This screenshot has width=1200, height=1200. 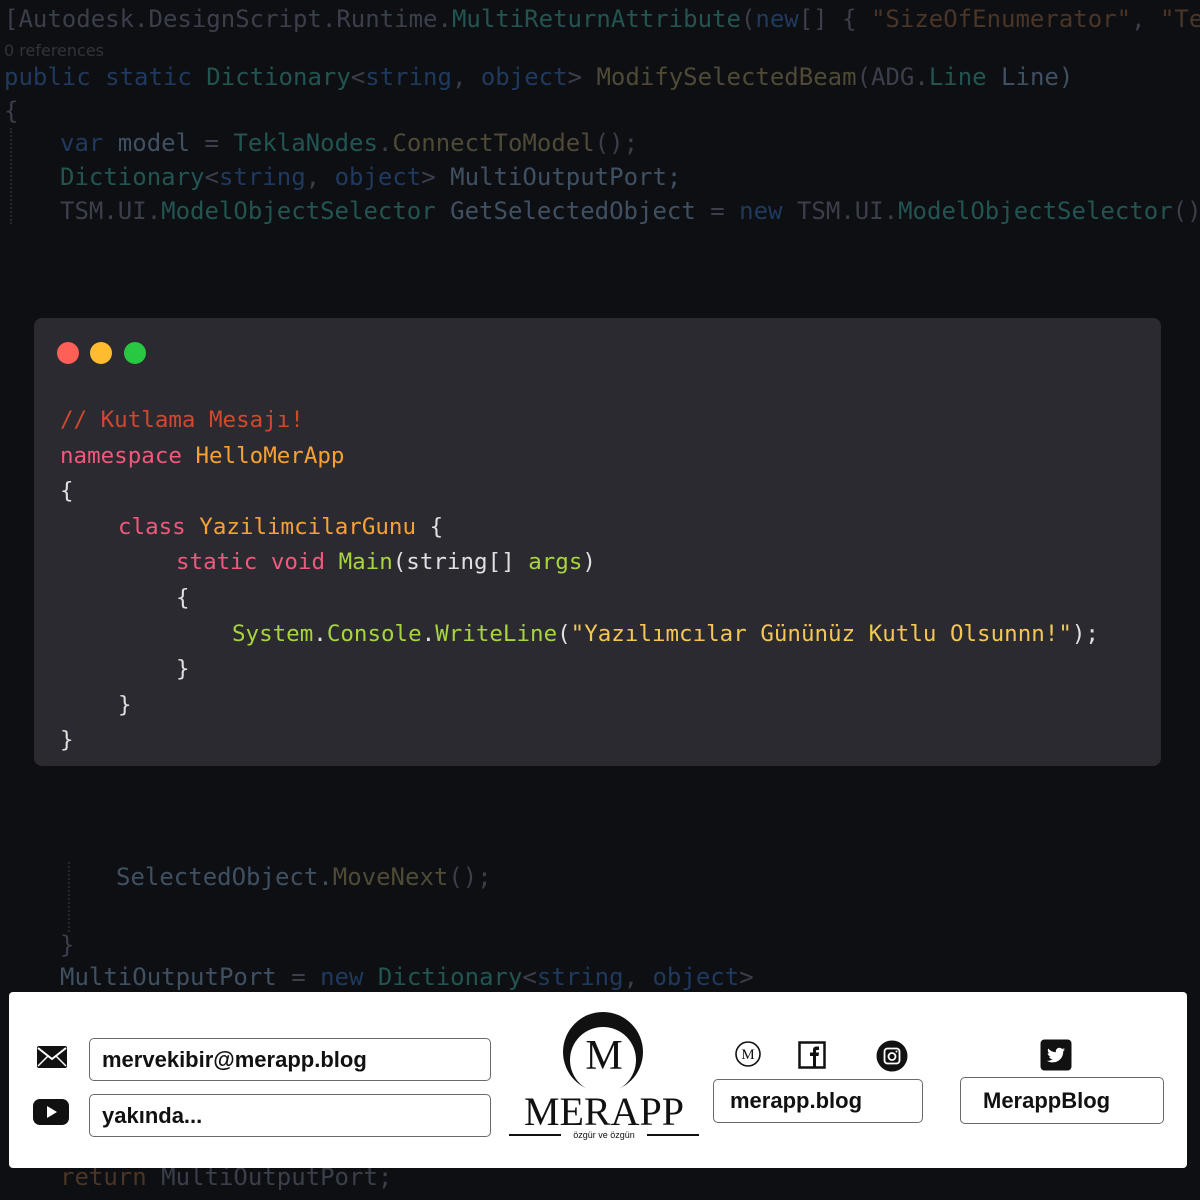 I want to click on instagram-icon, so click(x=892, y=1056).